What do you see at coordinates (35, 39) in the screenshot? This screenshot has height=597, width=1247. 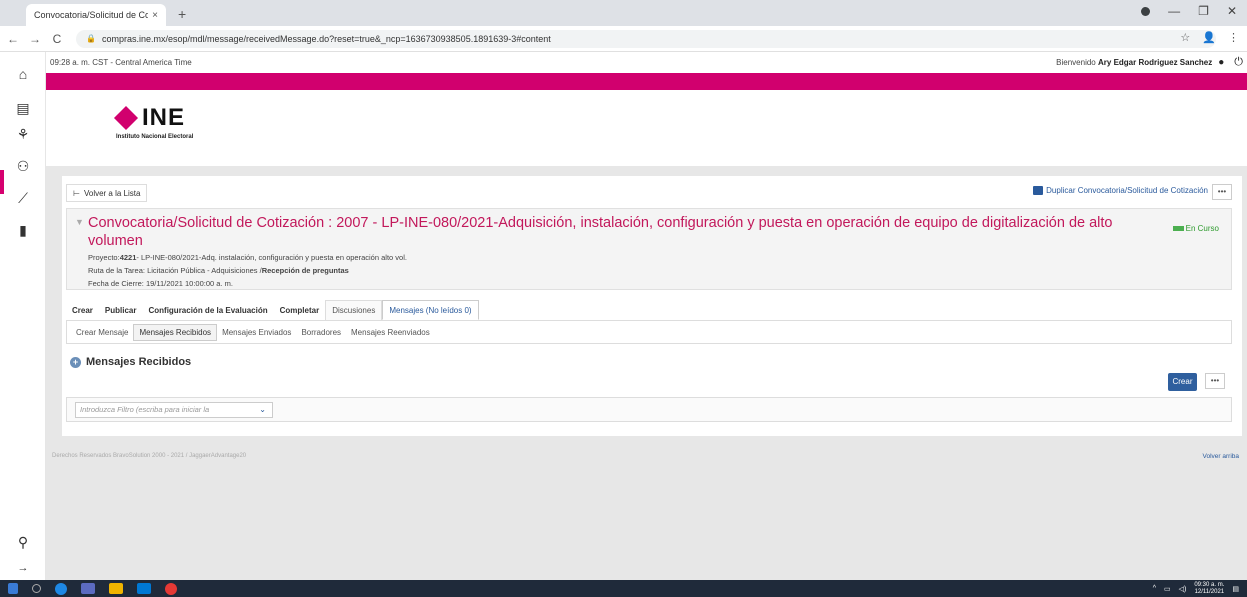 I see `forward-arrow-icon: →` at bounding box center [35, 39].